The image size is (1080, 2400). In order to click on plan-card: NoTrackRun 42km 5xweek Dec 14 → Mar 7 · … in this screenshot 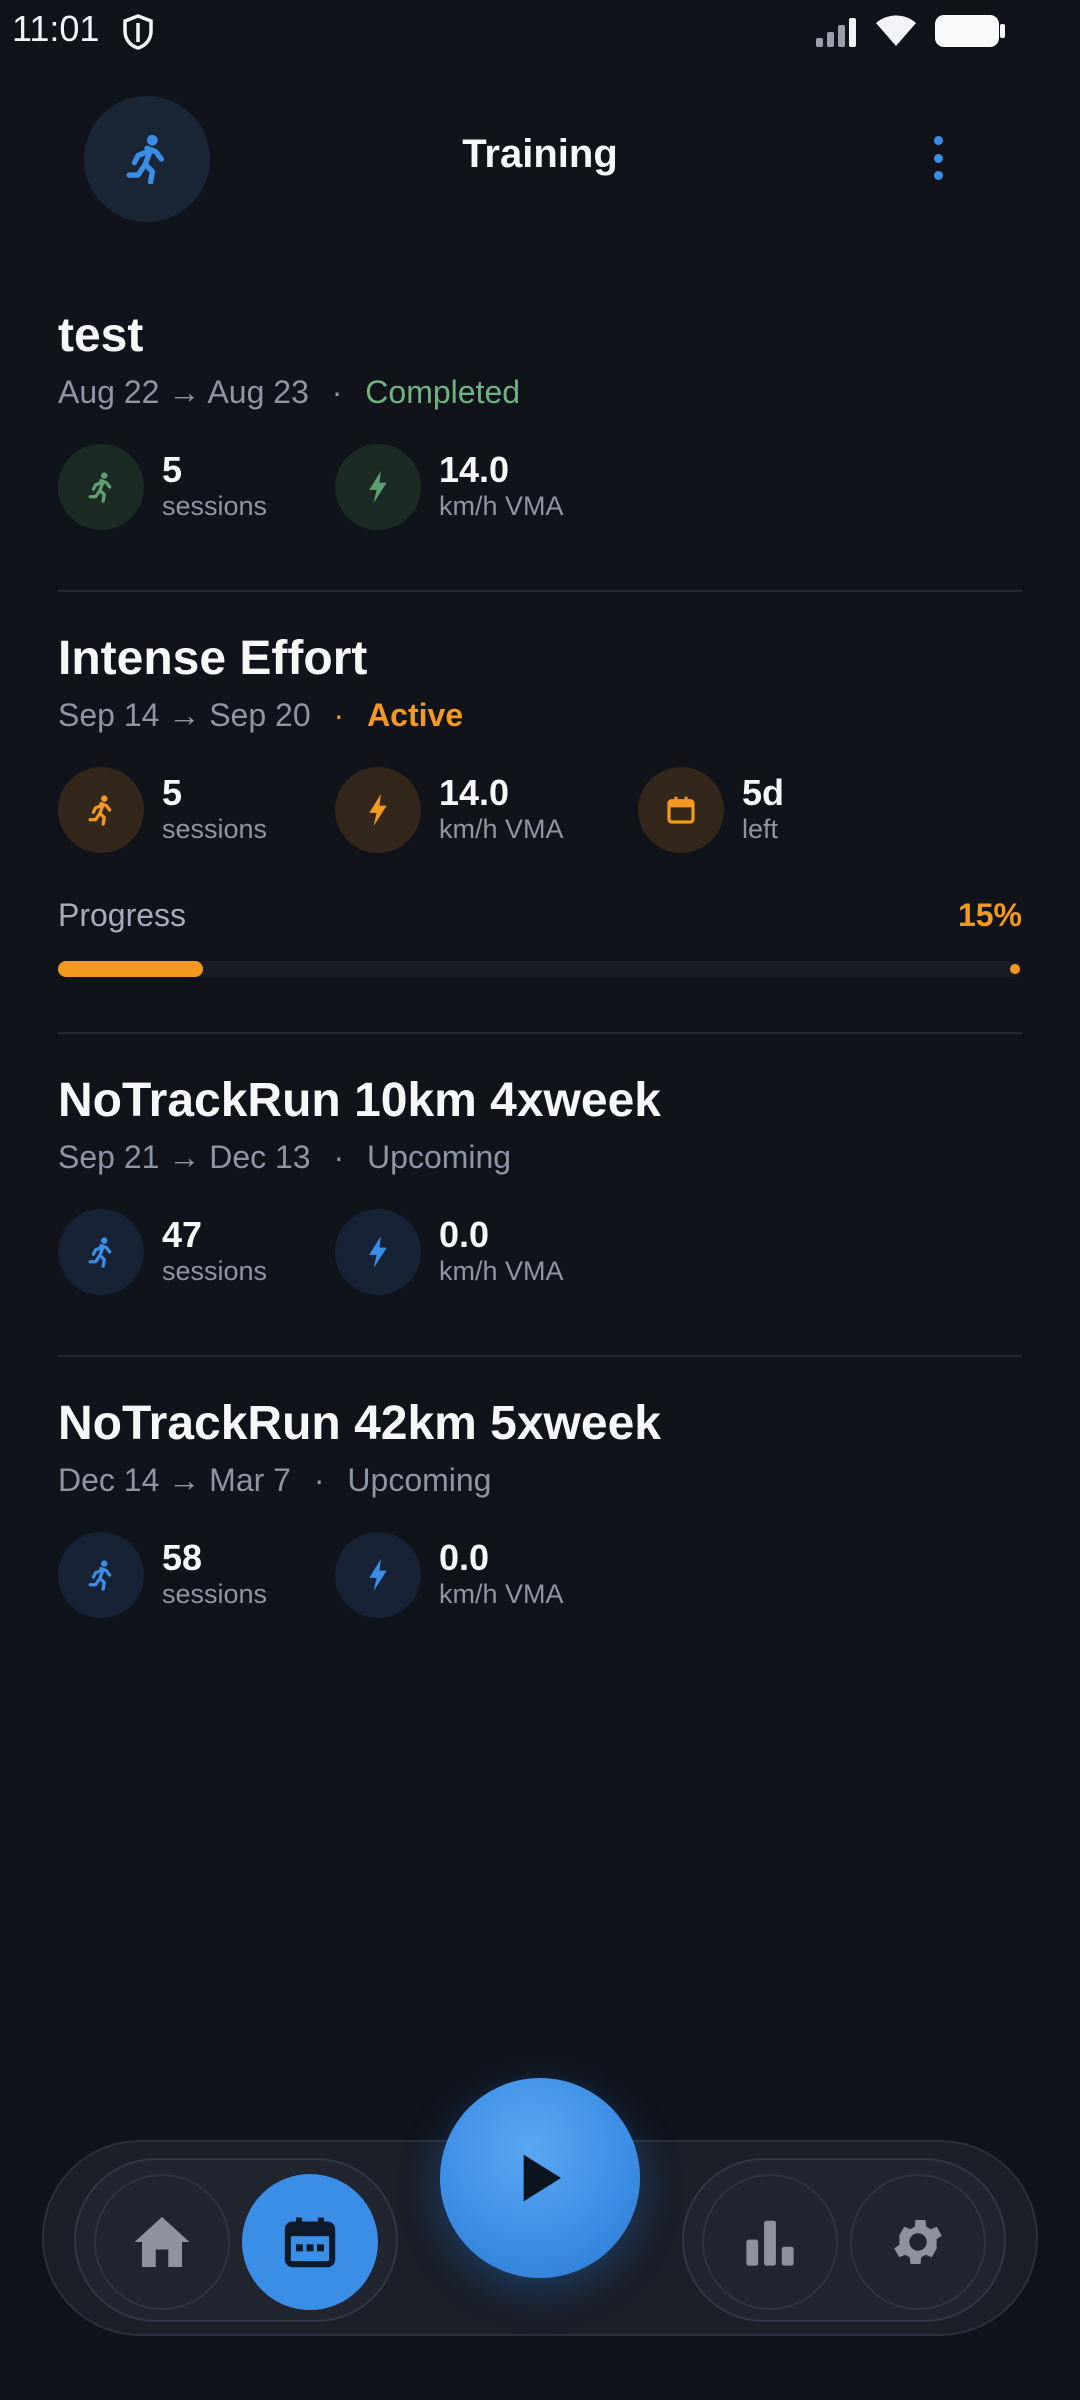, I will do `click(540, 1509)`.